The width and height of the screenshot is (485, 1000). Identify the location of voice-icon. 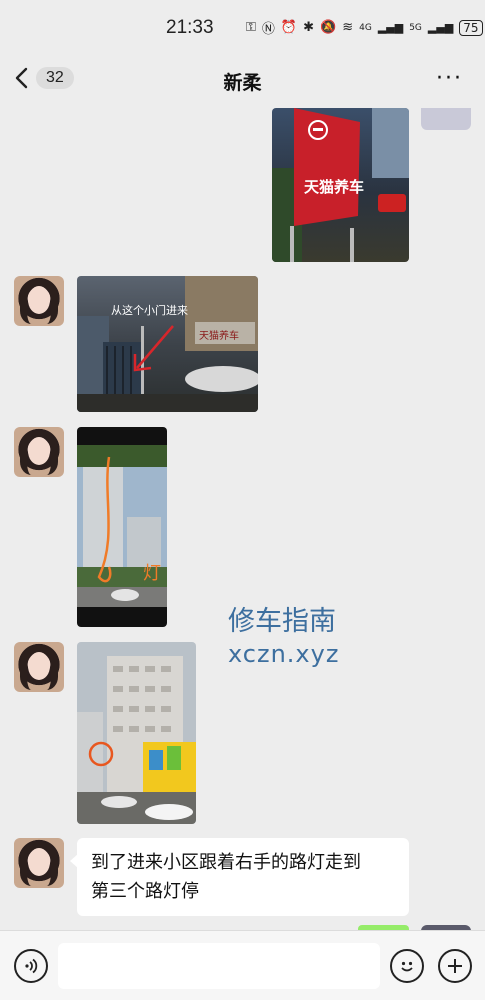
(31, 966).